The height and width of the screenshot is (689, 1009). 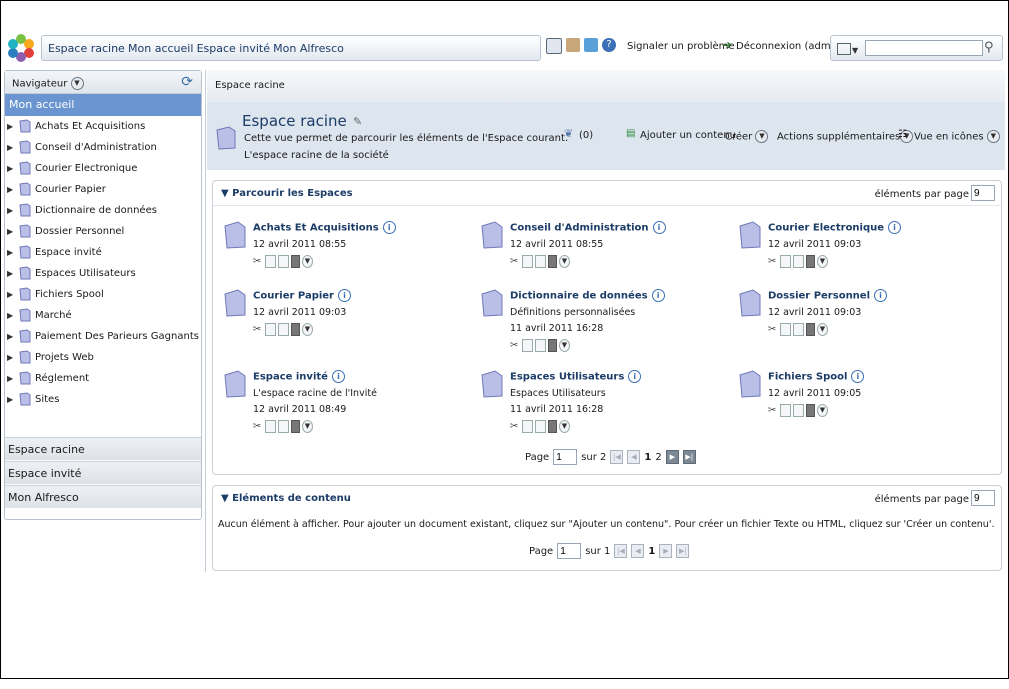 I want to click on sidebar-item: ▶ Dictionnaire de données, so click(x=103, y=210).